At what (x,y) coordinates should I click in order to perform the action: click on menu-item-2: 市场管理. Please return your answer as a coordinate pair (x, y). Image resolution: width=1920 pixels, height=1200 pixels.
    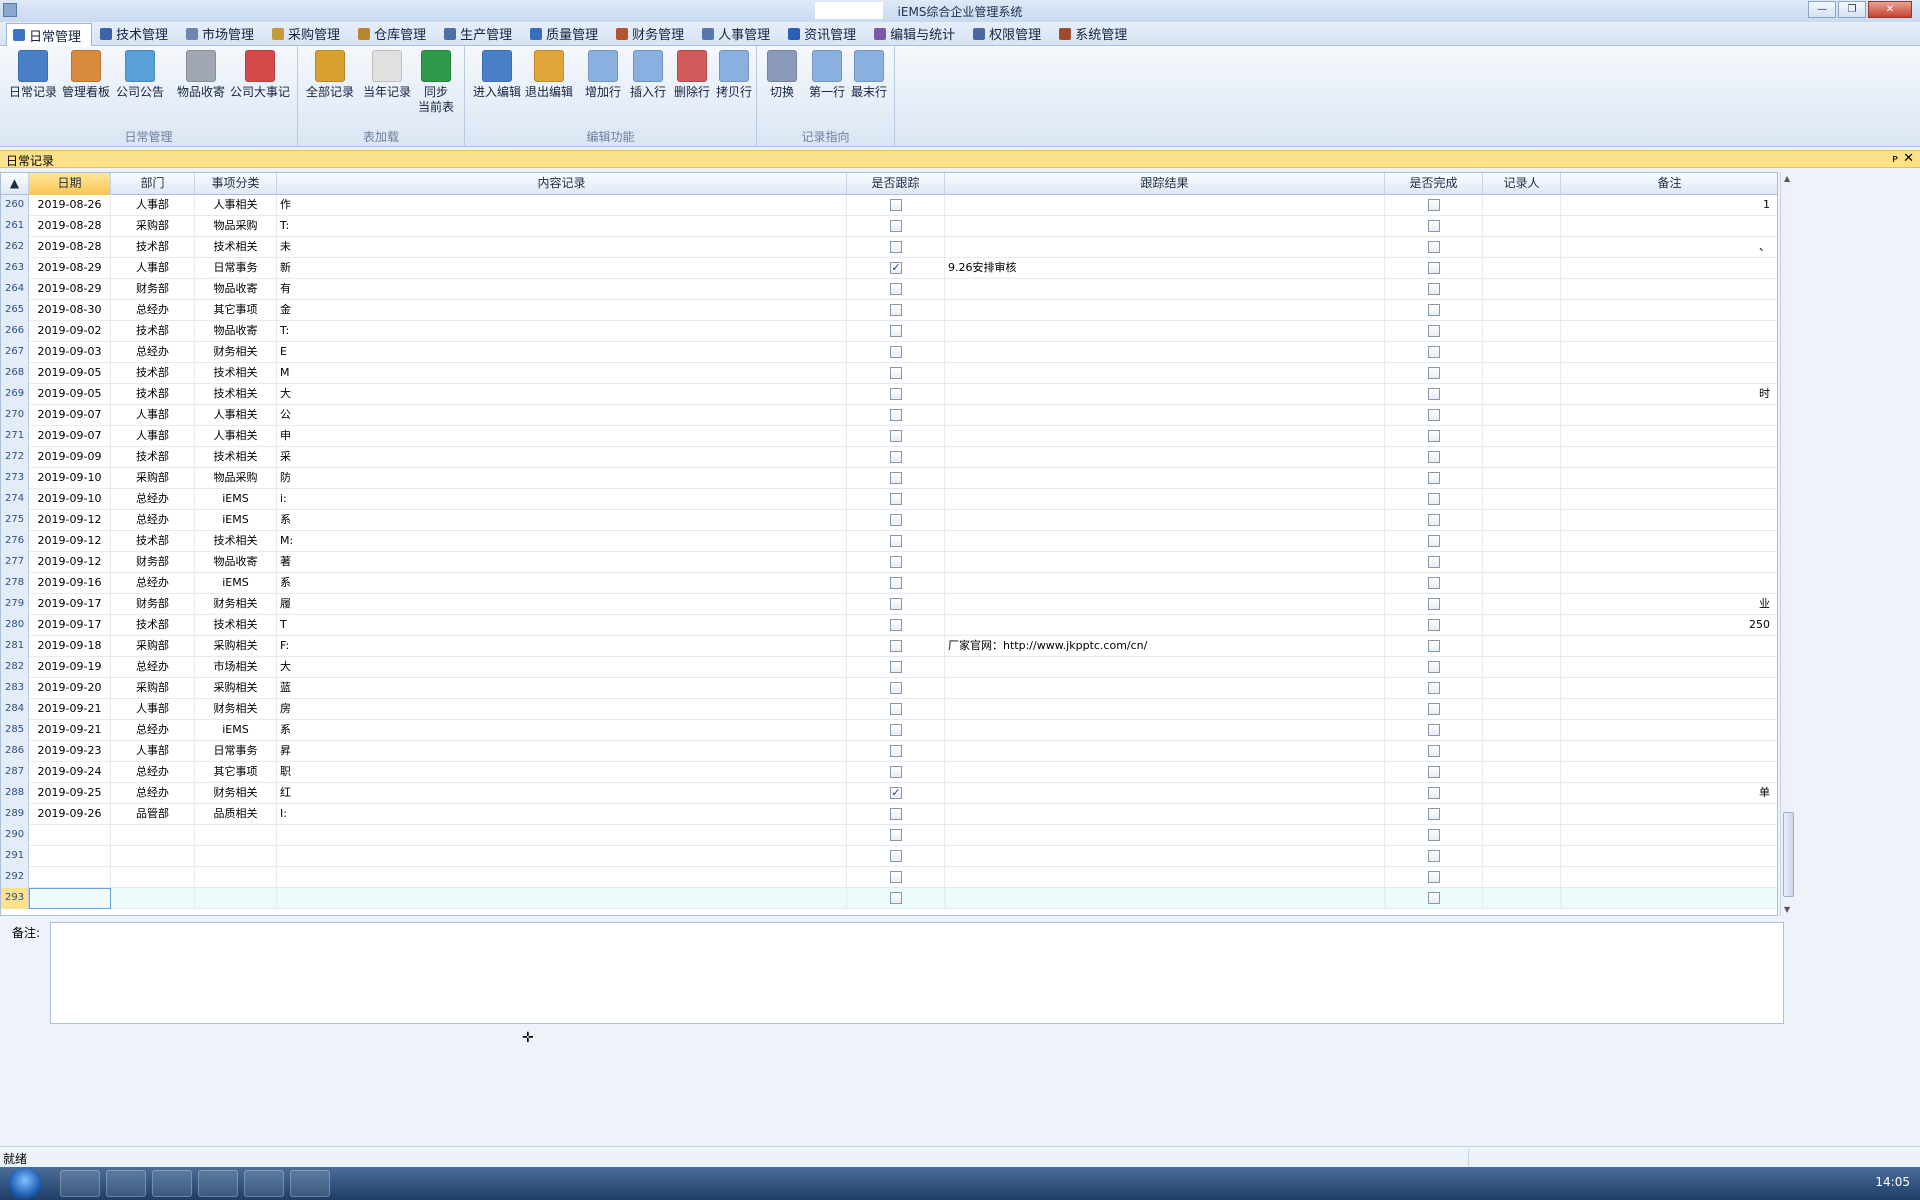
    Looking at the image, I should click on (222, 34).